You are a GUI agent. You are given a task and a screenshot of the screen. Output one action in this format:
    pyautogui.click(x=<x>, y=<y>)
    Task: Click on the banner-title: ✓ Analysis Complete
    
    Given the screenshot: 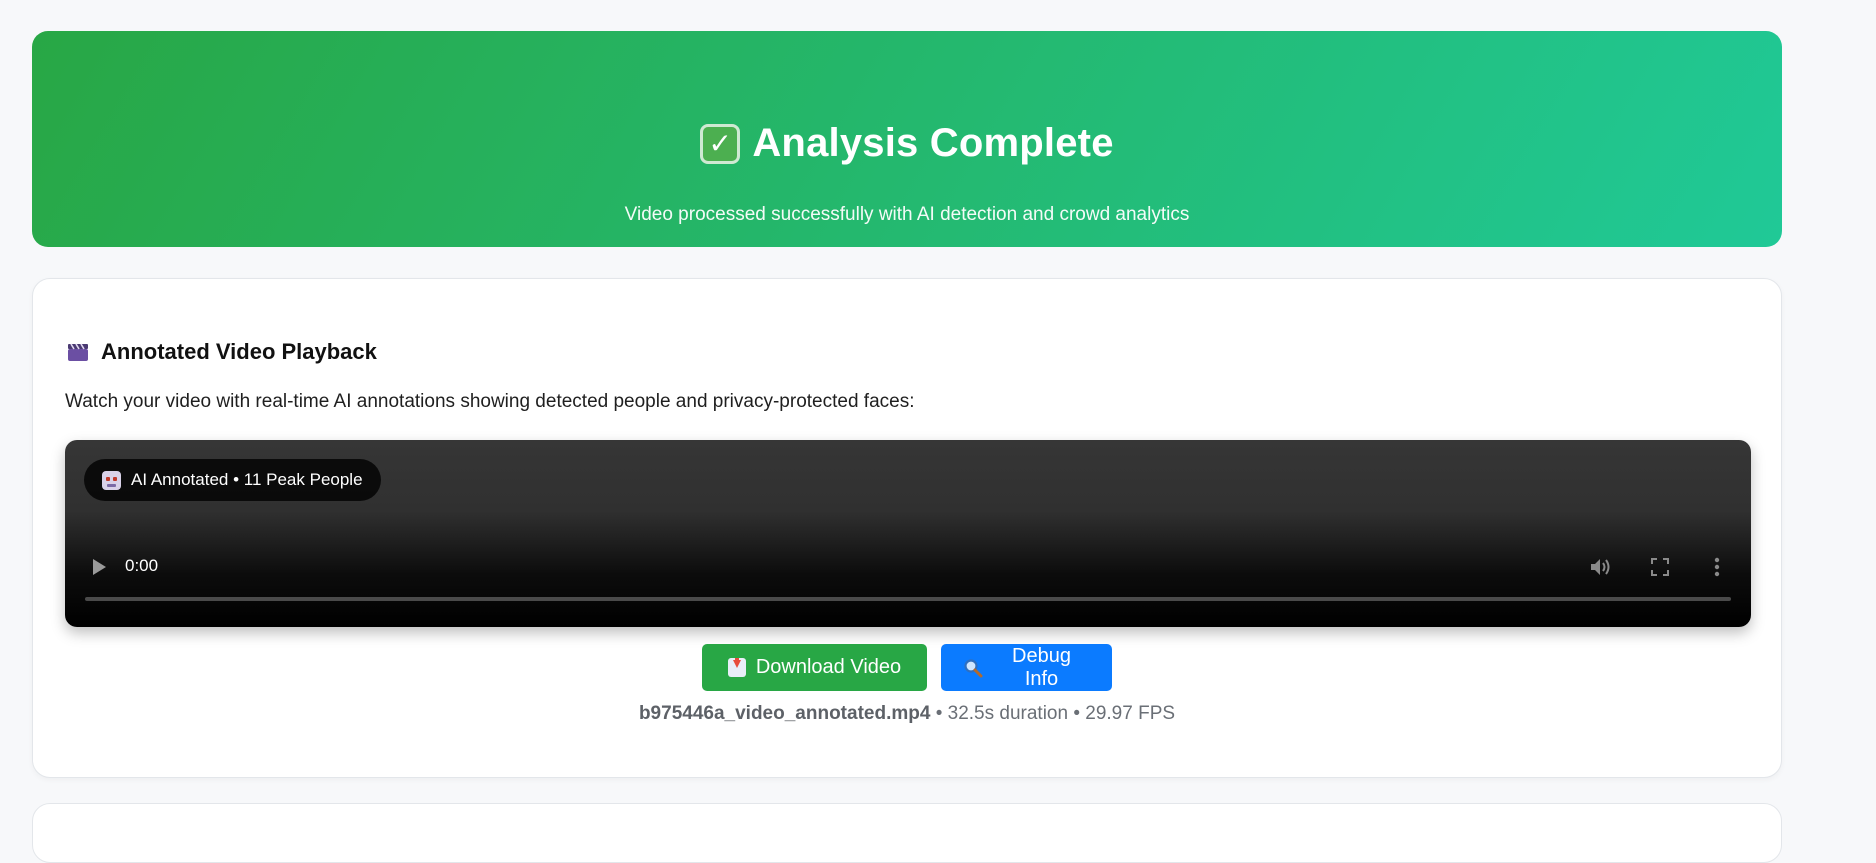 What is the action you would take?
    pyautogui.click(x=907, y=143)
    